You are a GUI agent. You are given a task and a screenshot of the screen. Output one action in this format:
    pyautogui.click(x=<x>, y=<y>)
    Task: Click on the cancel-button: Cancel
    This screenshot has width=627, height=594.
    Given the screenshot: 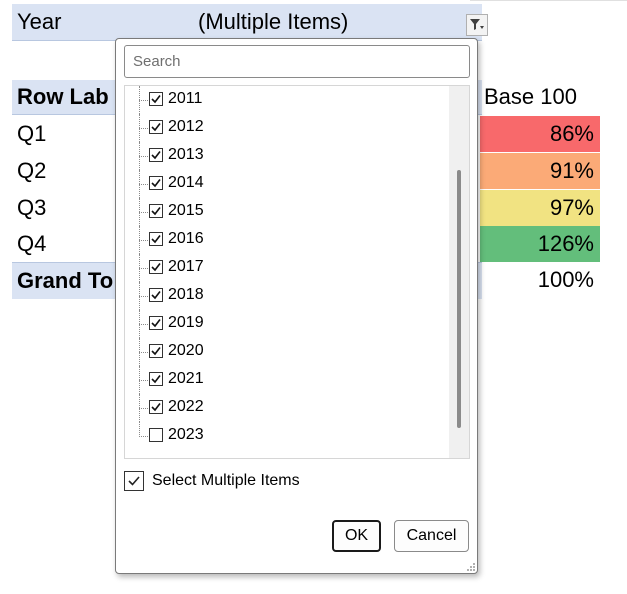 What is the action you would take?
    pyautogui.click(x=431, y=536)
    